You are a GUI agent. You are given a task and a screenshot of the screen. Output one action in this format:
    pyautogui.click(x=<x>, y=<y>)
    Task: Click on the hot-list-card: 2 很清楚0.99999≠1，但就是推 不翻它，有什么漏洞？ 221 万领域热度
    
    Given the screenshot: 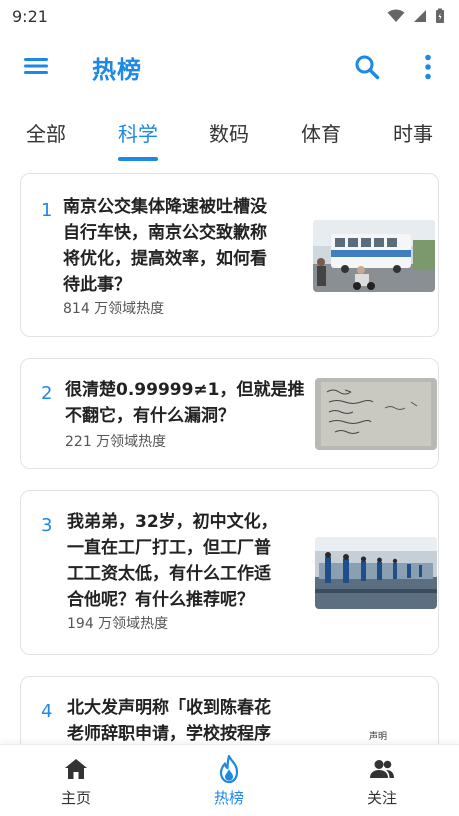 What is the action you would take?
    pyautogui.click(x=229, y=413)
    